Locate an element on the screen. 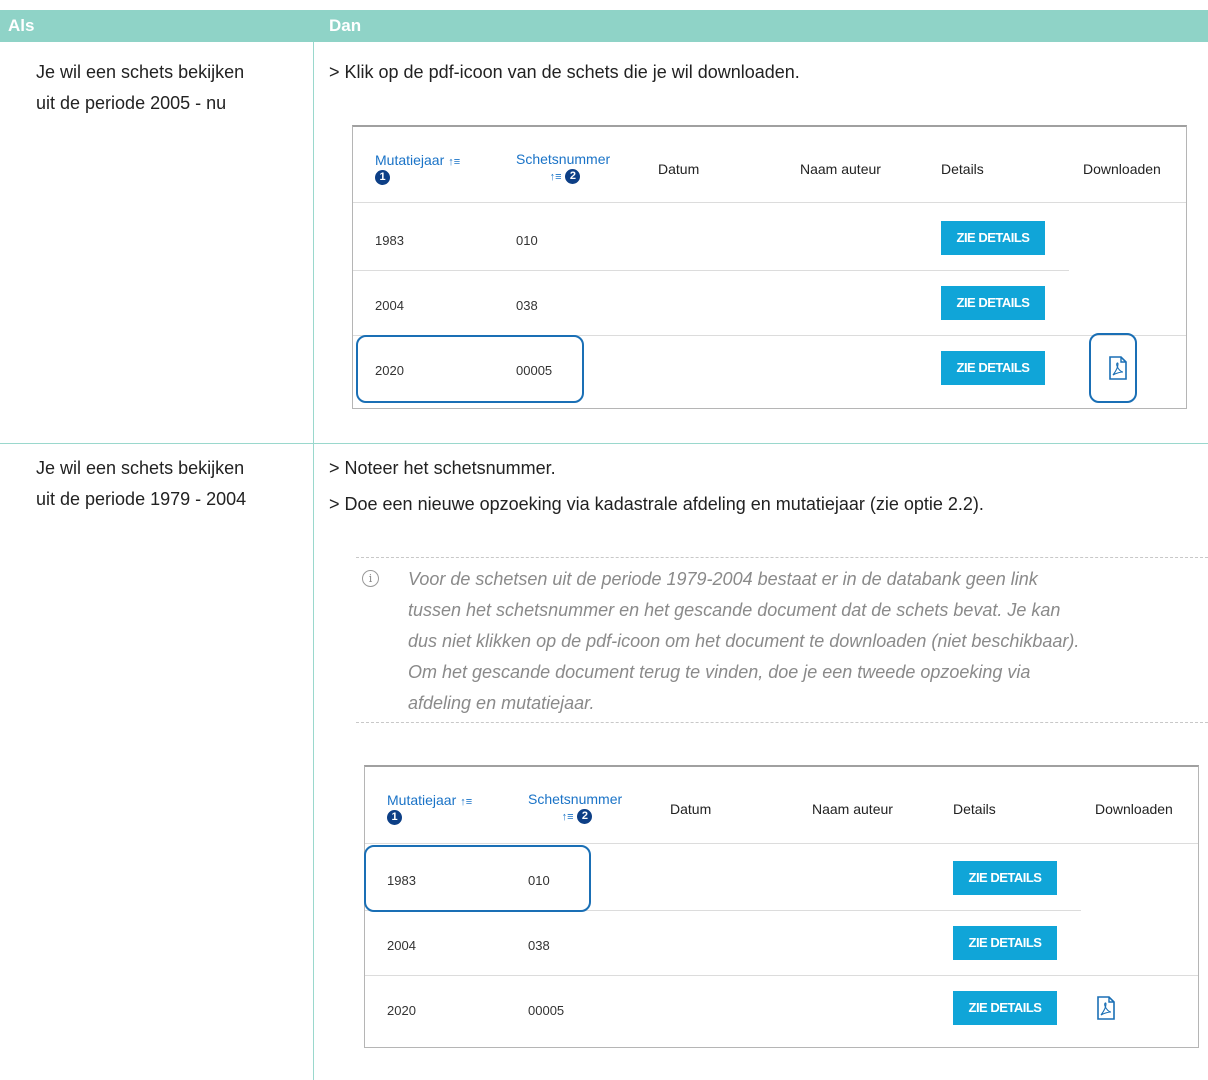 This screenshot has width=1208, height=1080. cell-nummer: 010 is located at coordinates (527, 240).